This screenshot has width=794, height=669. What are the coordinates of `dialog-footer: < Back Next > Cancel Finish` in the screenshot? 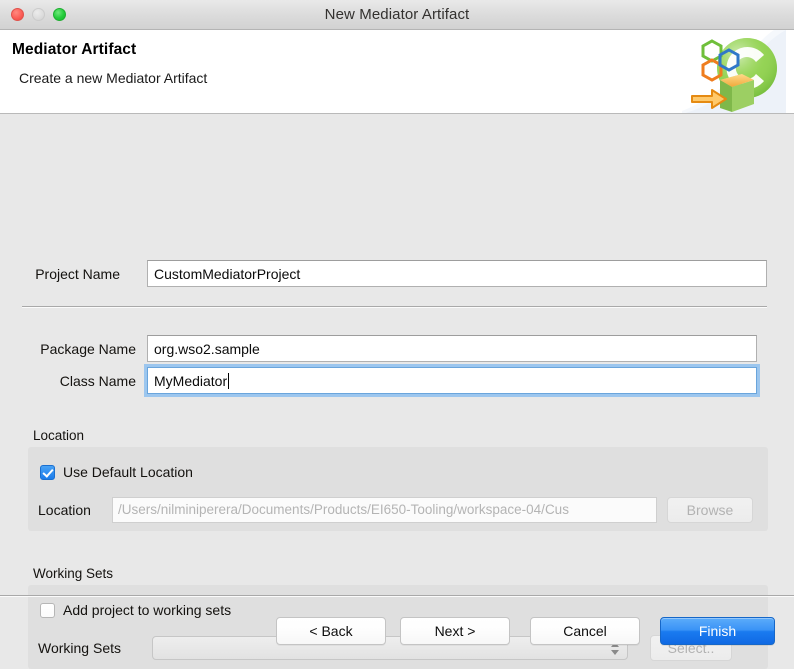 It's located at (397, 617).